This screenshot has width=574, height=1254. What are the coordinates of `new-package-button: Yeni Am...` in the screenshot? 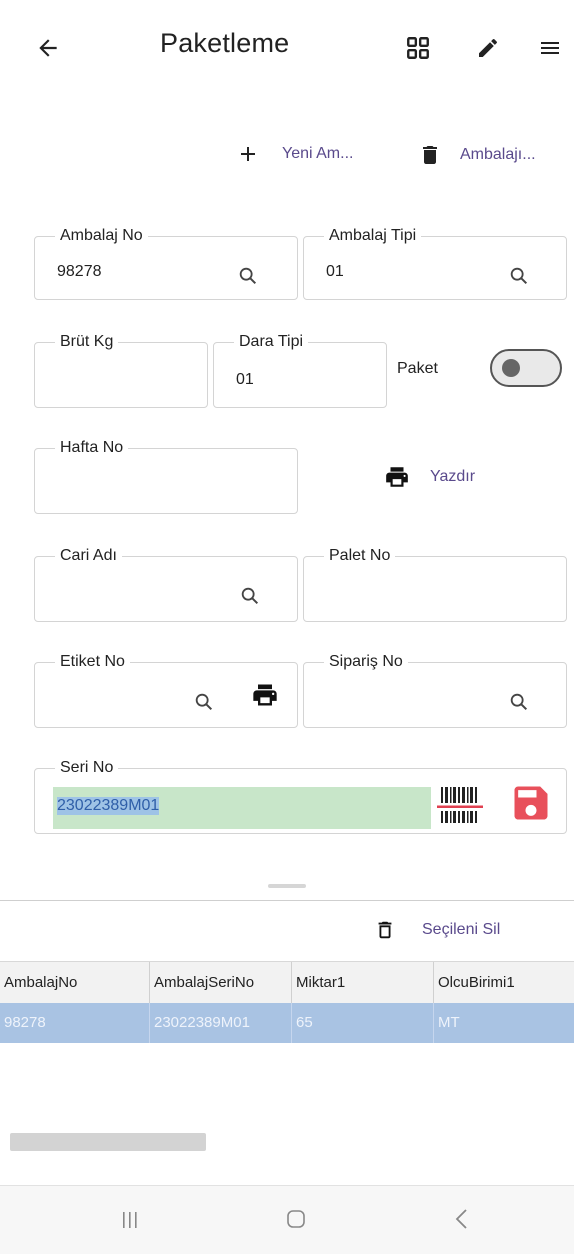 It's located at (294, 154).